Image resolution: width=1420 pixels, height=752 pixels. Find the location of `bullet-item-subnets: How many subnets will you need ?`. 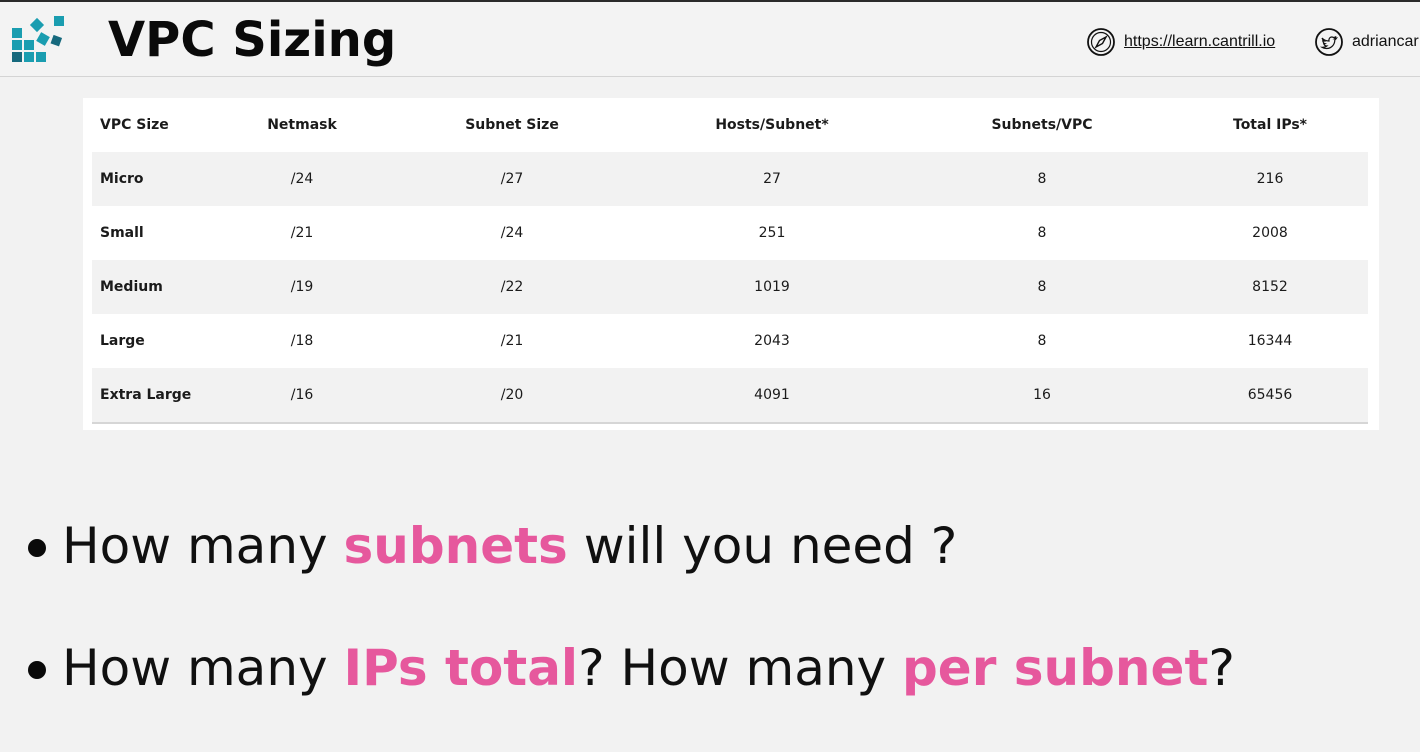

bullet-item-subnets: How many subnets will you need ? is located at coordinates (492, 546).